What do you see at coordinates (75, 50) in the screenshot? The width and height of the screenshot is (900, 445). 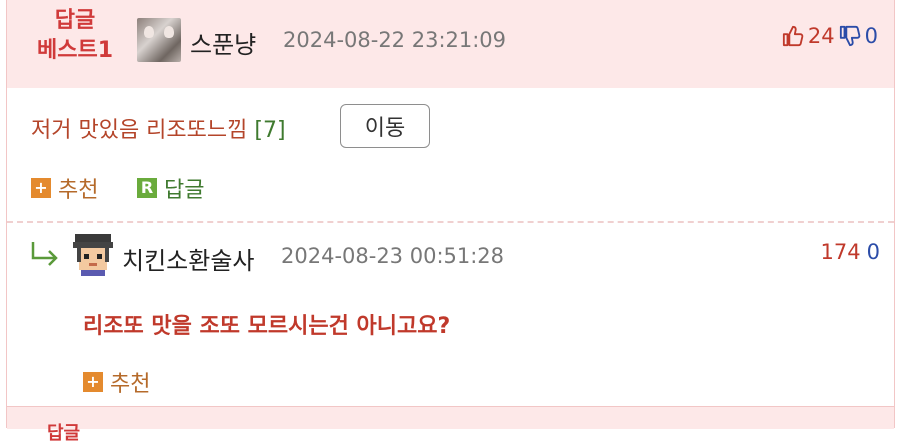 I see `best-badge-line2: 베스트1` at bounding box center [75, 50].